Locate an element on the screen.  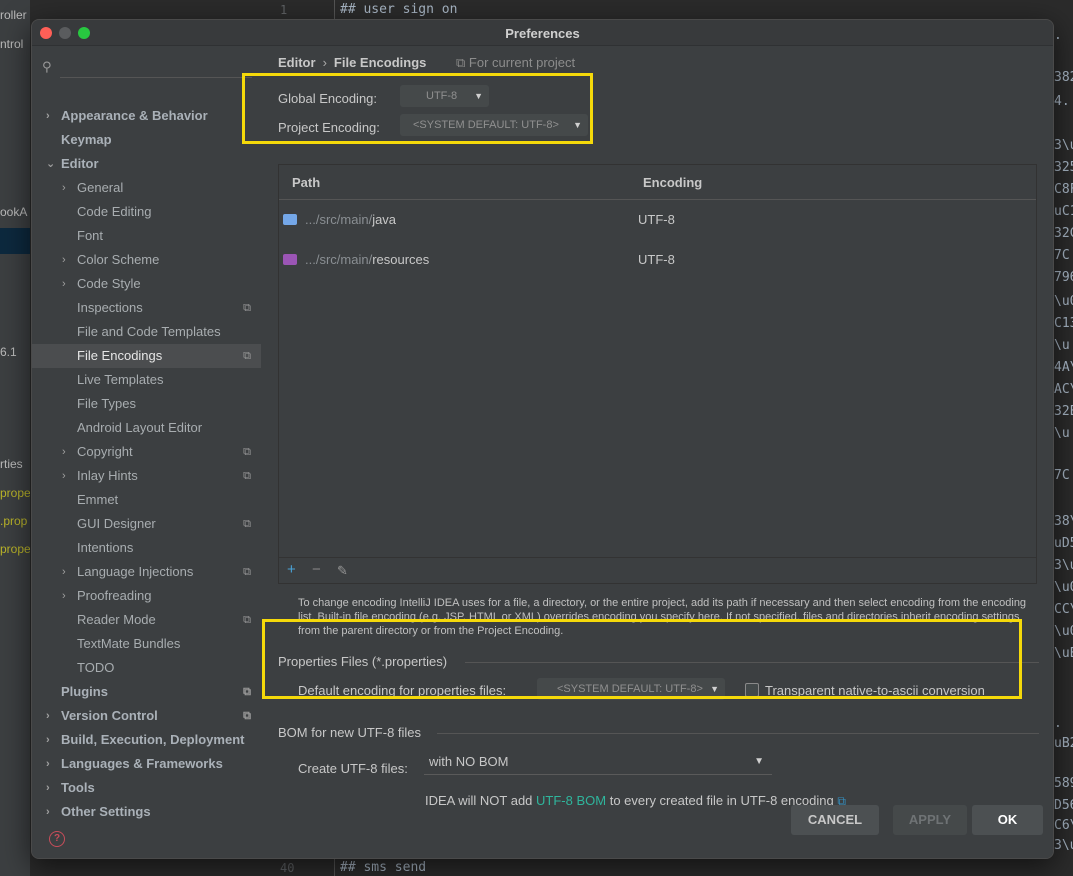
bg-code-fragment: . is located at coordinates (1058, 35).